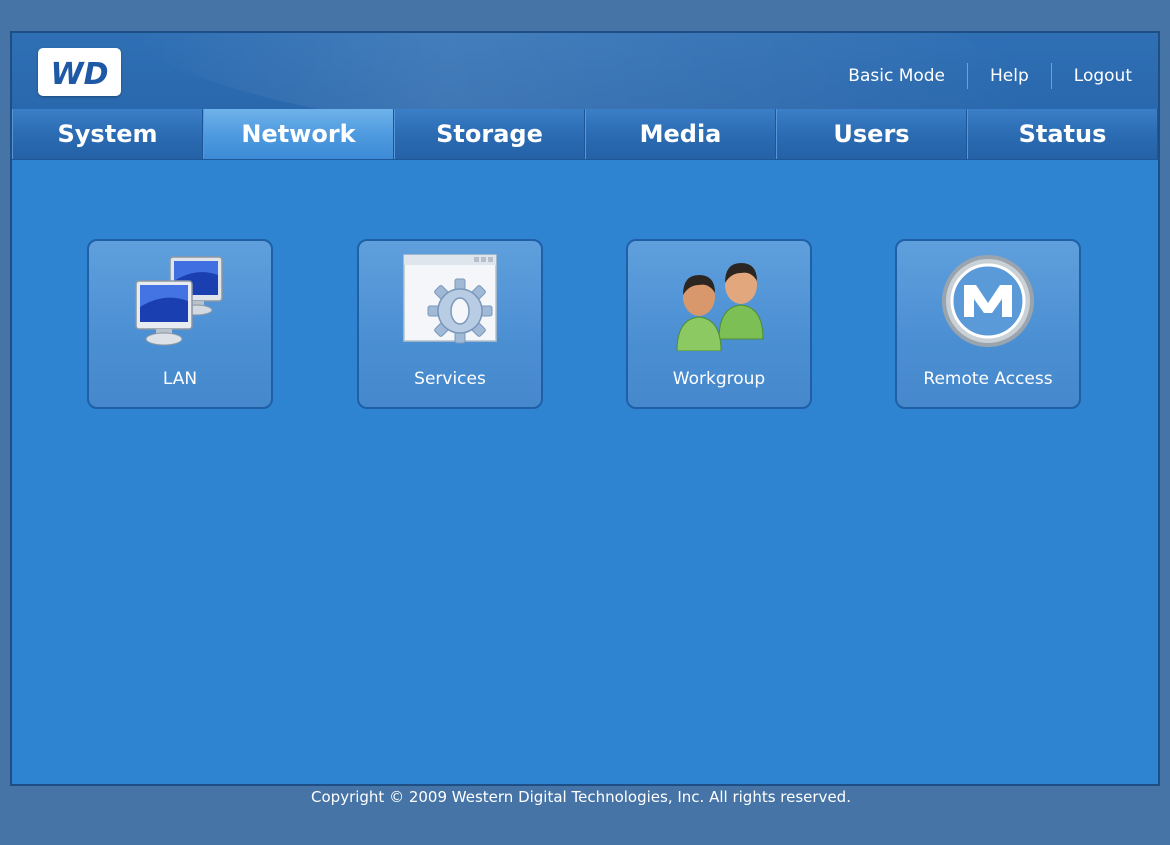 This screenshot has width=1170, height=845. What do you see at coordinates (585, 71) in the screenshot?
I see `header-bar: WD Basic Mode Help Logout` at bounding box center [585, 71].